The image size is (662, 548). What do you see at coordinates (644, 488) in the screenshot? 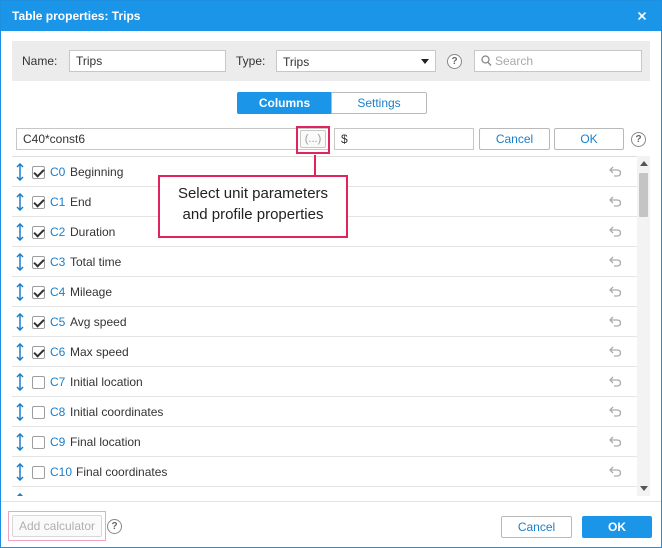
I see `scroll-down-icon` at bounding box center [644, 488].